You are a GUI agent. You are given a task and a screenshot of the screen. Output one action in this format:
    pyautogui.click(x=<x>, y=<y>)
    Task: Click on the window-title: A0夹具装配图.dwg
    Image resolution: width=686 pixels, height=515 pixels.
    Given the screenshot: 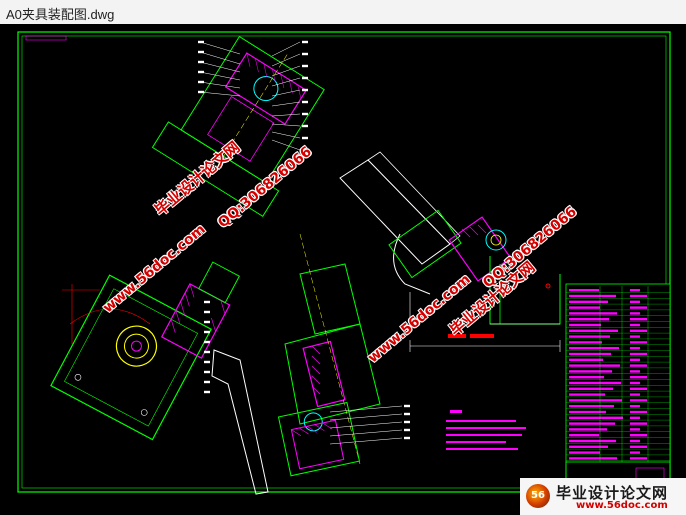 What is the action you would take?
    pyautogui.click(x=60, y=14)
    